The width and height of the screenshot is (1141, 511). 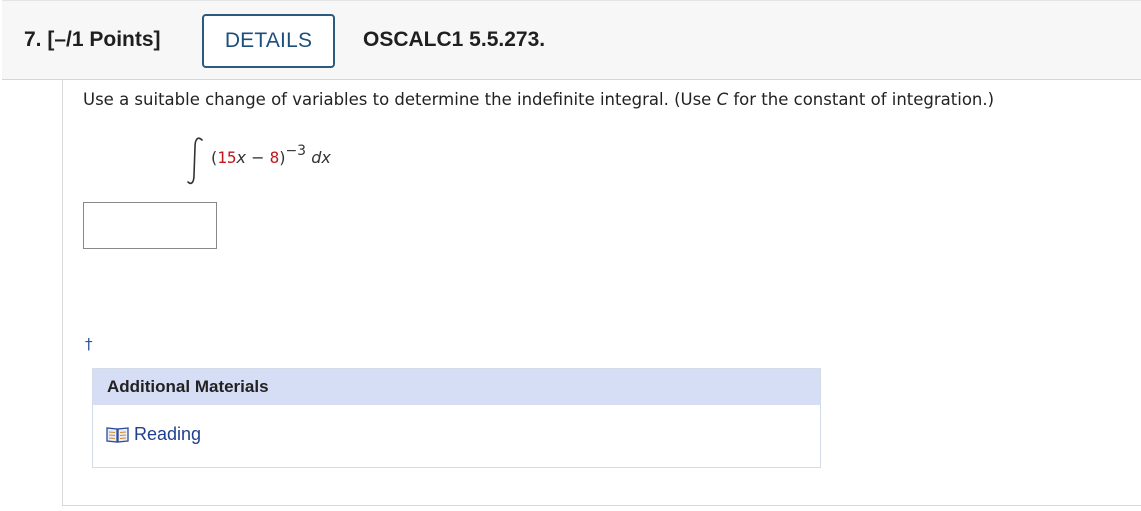 What do you see at coordinates (454, 39) in the screenshot?
I see `assignment-code: OSCALC1 5.5.273.` at bounding box center [454, 39].